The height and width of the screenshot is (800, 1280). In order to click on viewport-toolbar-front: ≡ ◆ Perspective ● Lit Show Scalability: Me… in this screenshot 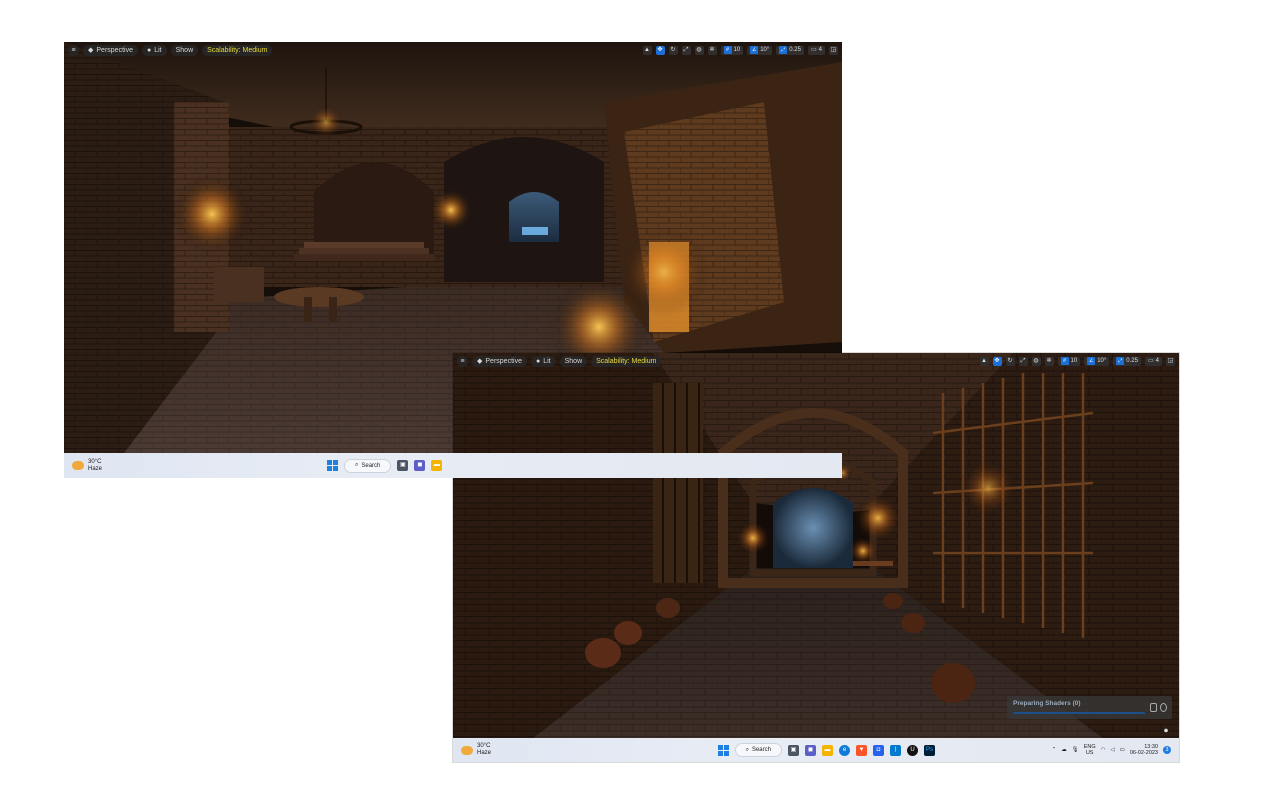, I will do `click(816, 361)`.